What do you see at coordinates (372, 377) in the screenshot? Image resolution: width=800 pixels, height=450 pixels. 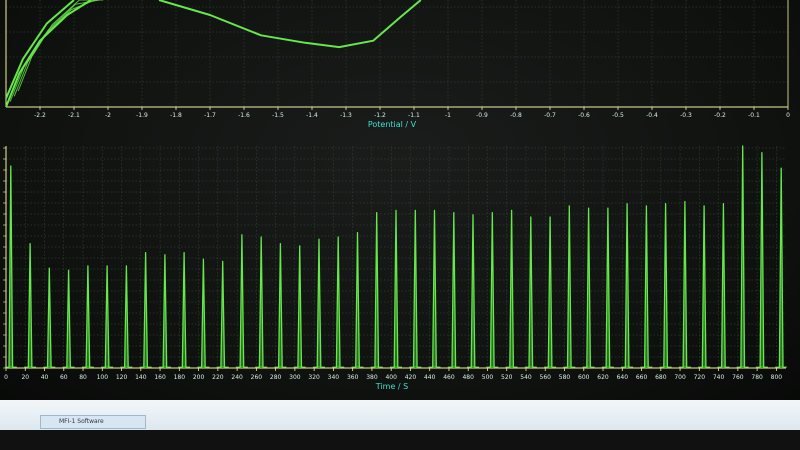 I see `time-tick-label: 380` at bounding box center [372, 377].